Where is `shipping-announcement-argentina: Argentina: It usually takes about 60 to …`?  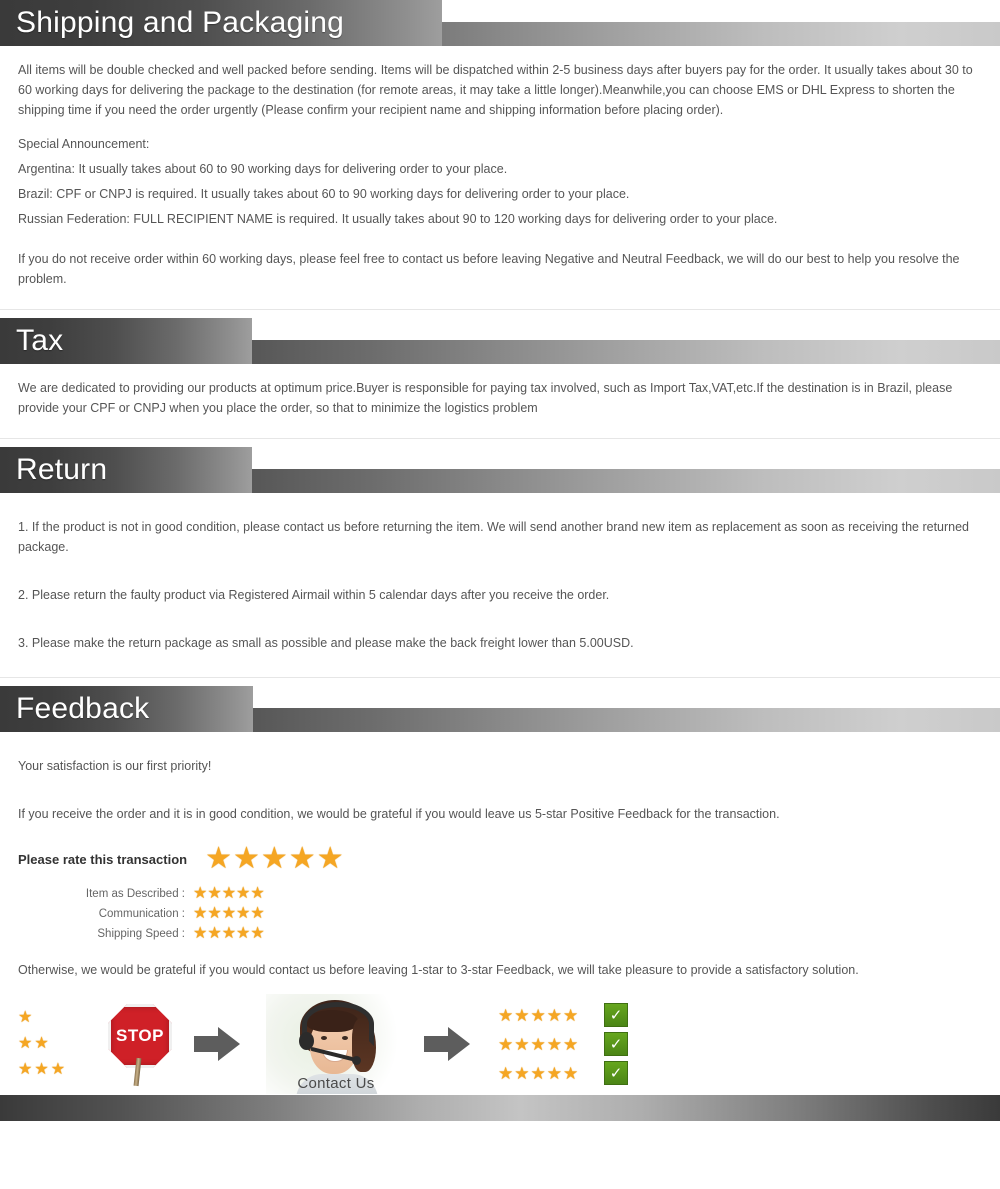 shipping-announcement-argentina: Argentina: It usually takes about 60 to … is located at coordinates (263, 169).